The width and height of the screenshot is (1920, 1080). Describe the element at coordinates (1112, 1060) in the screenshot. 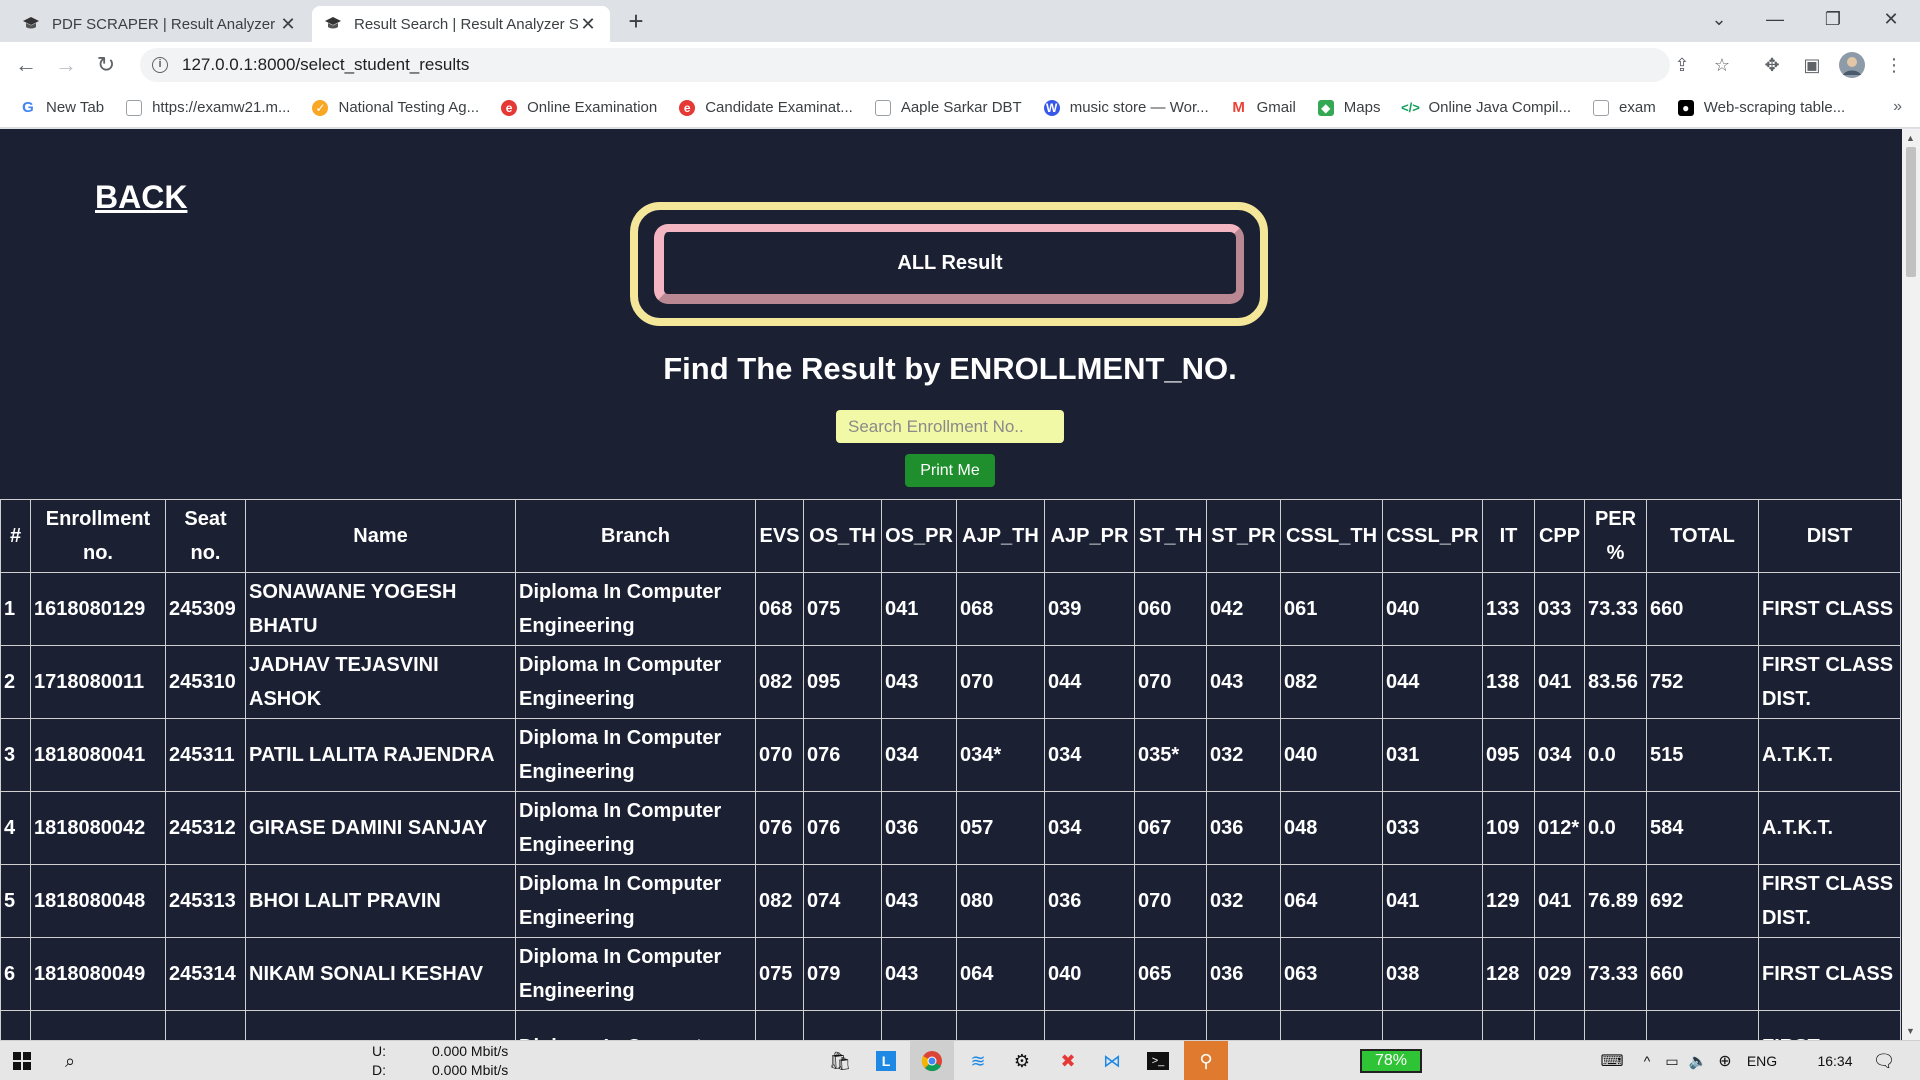

I see `vscode-icon: ⋈` at that location.